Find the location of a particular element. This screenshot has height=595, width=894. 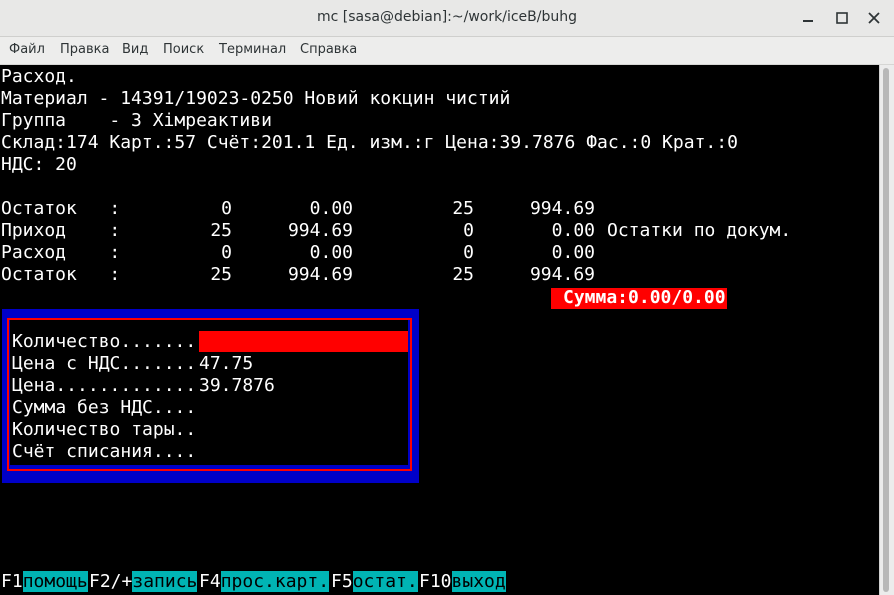

fkey-exit: F10выход is located at coordinates (462, 582).